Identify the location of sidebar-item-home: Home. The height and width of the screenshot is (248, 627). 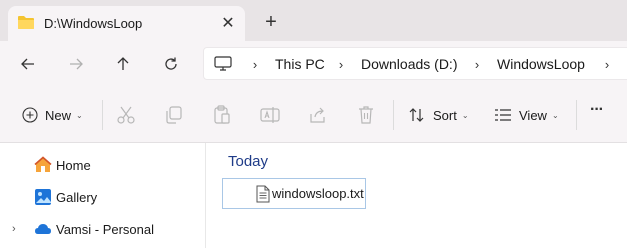
(103, 165).